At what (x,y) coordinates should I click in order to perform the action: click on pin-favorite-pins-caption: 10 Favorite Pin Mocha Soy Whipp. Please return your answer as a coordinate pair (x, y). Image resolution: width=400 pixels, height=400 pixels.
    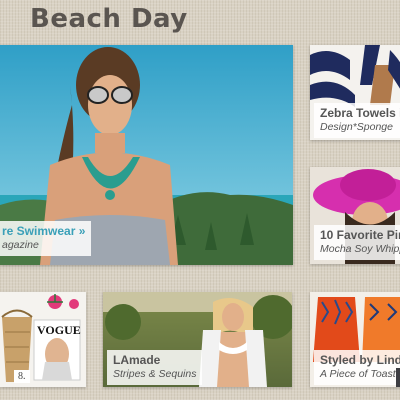
    Looking at the image, I should click on (357, 242).